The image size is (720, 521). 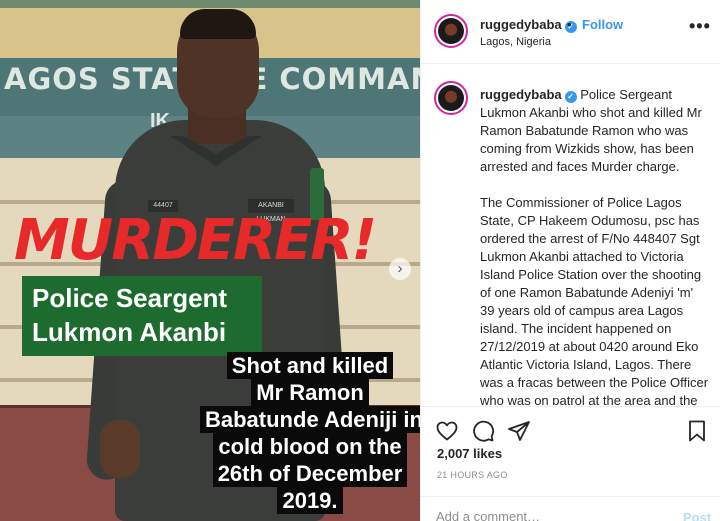 I want to click on heart-icon, so click(x=447, y=431).